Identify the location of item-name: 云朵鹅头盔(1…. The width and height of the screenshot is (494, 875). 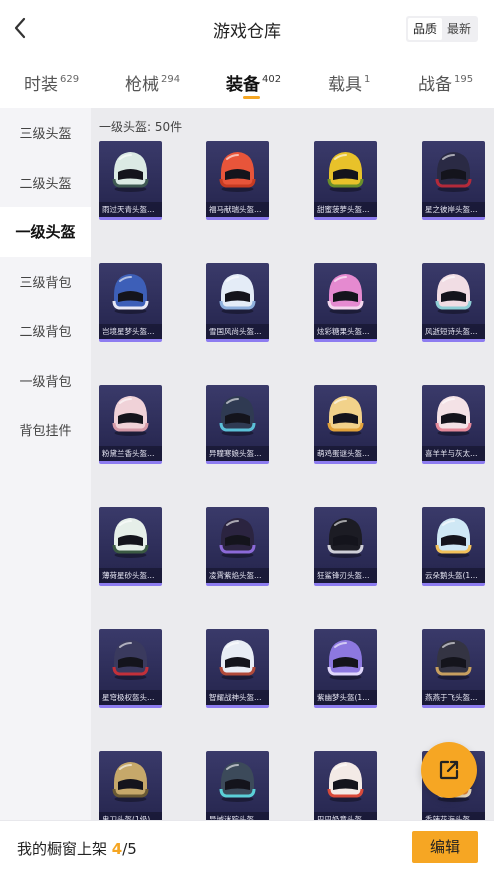
(453, 575).